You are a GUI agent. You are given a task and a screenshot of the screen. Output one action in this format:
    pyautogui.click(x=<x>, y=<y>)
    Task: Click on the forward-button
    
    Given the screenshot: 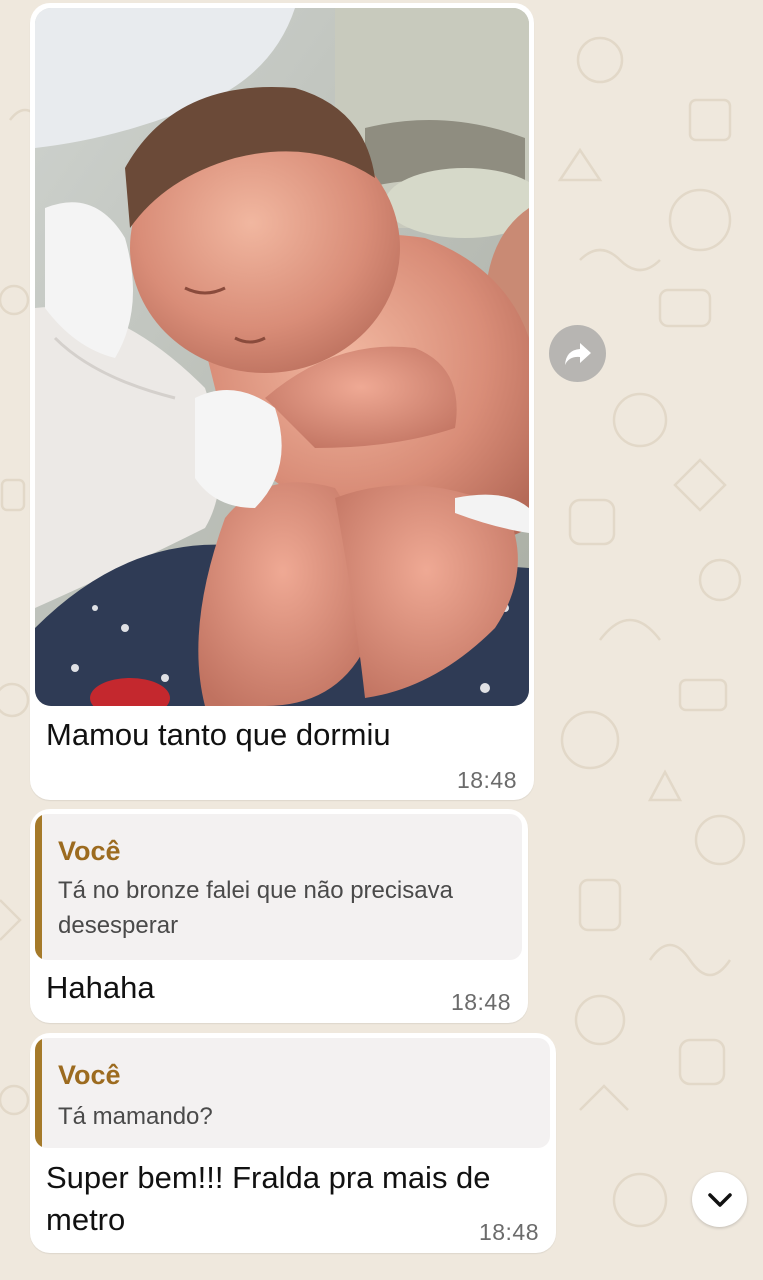 What is the action you would take?
    pyautogui.click(x=577, y=353)
    